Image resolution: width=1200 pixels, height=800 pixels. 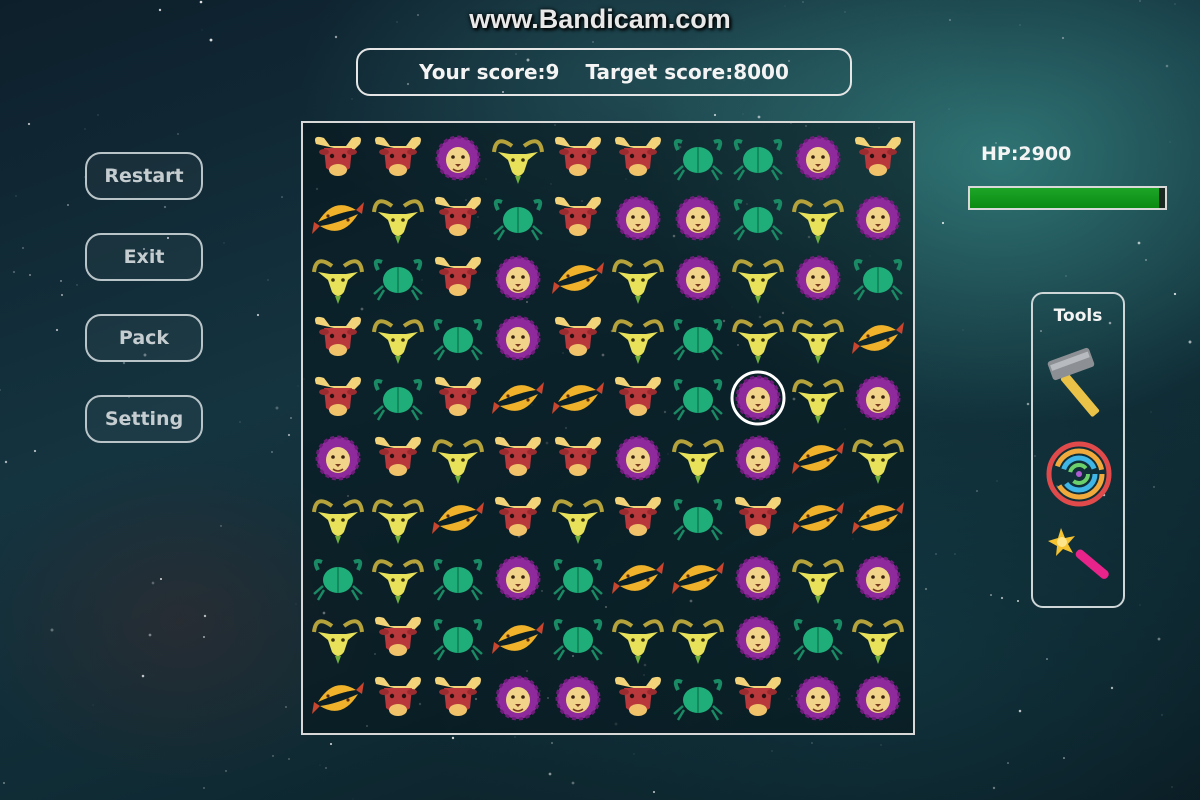 What do you see at coordinates (144, 419) in the screenshot?
I see `setting-button: Setting` at bounding box center [144, 419].